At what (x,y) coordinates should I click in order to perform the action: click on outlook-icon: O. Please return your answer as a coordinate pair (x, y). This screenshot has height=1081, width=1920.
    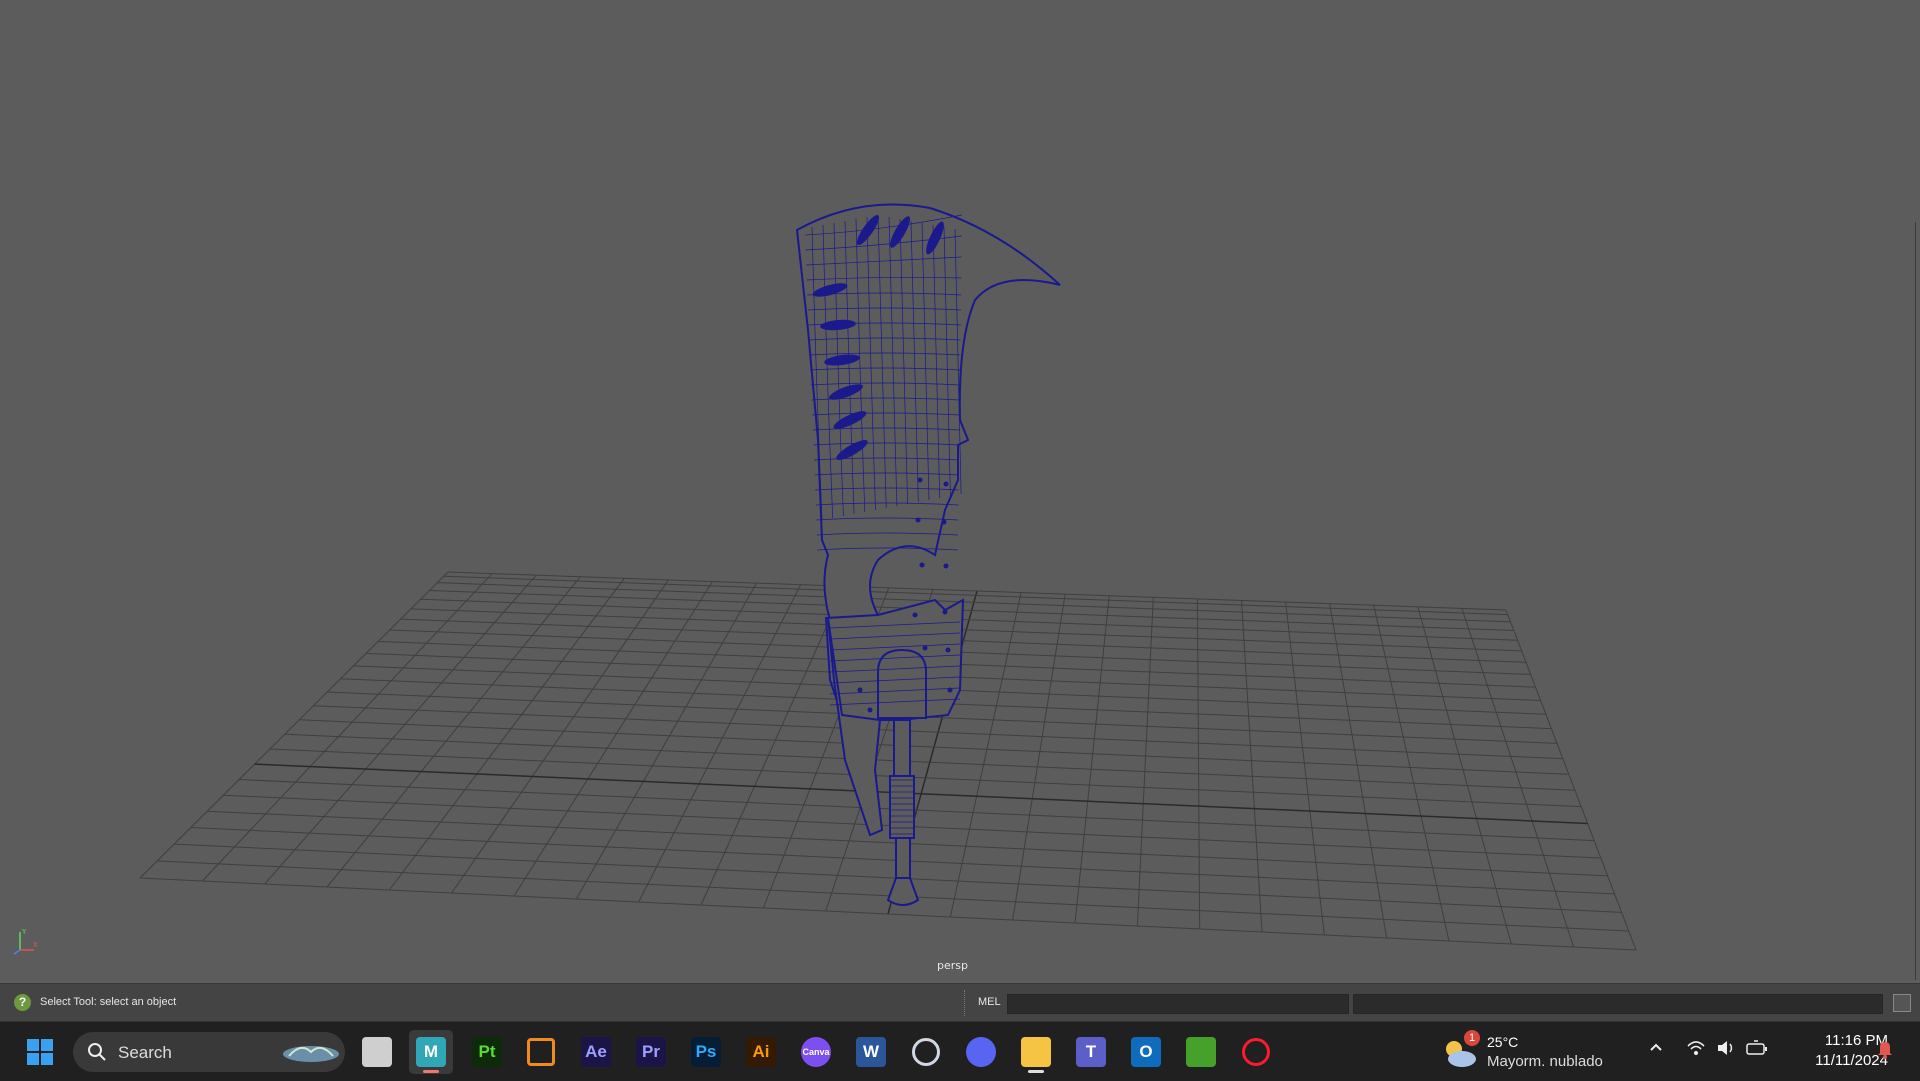
    Looking at the image, I should click on (1146, 1052).